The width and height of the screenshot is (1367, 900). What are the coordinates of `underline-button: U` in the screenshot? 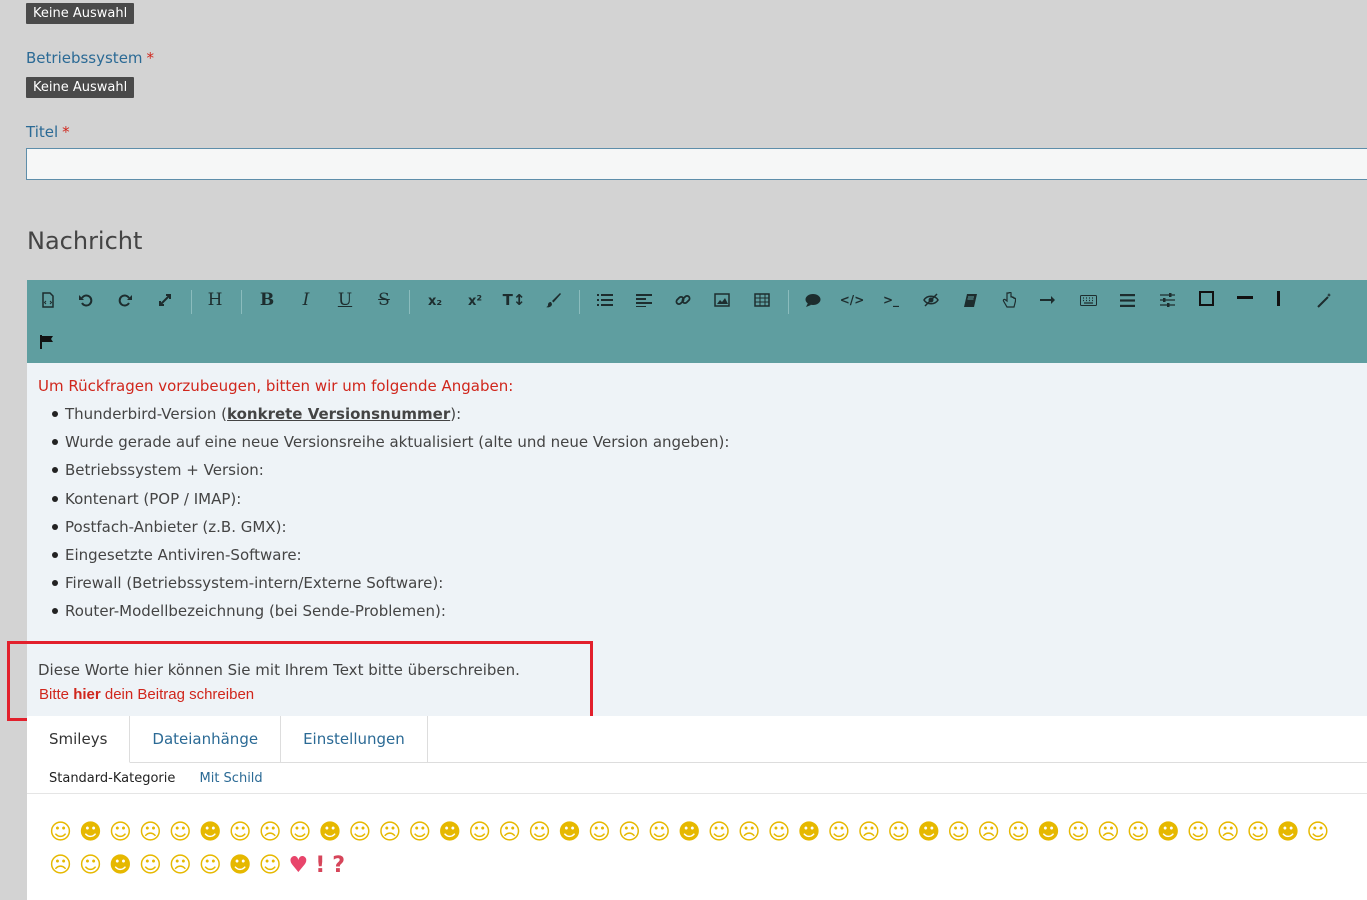 It's located at (345, 300).